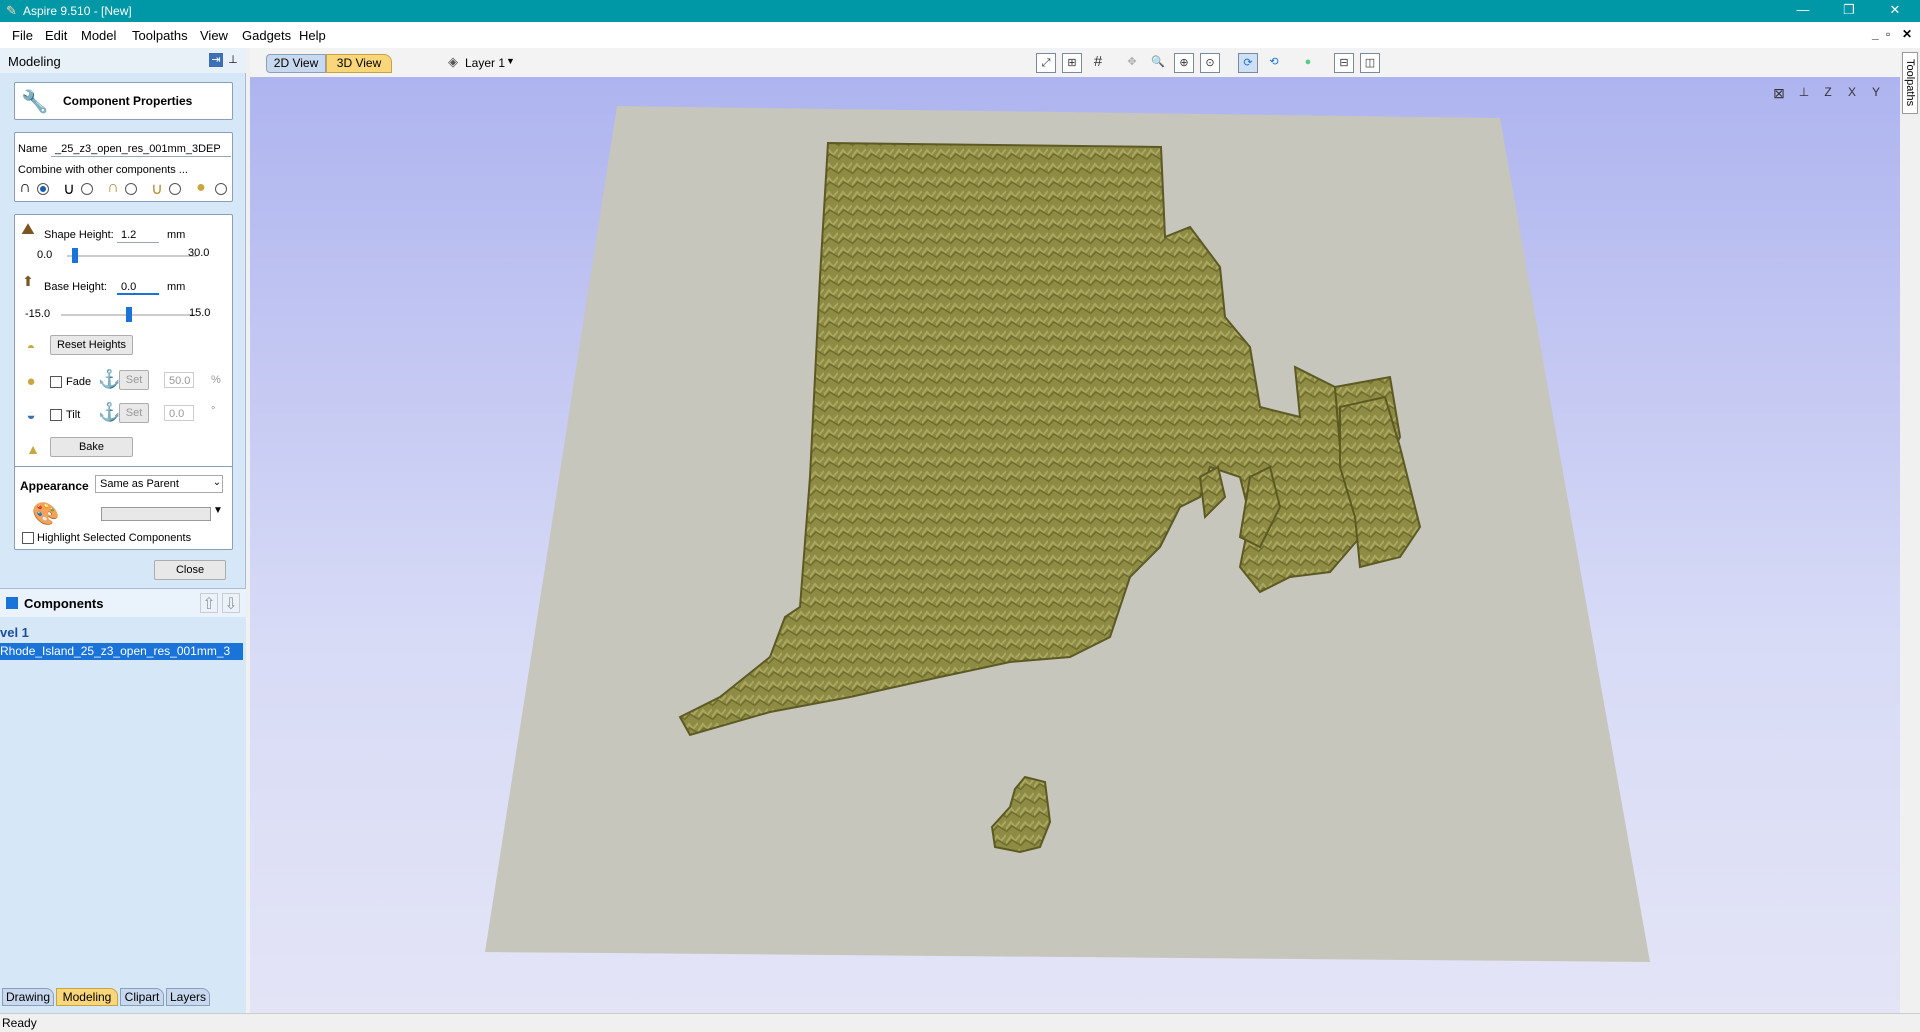 Image resolution: width=1920 pixels, height=1032 pixels. Describe the element at coordinates (64, 603) in the screenshot. I see `components-title: Components` at that location.